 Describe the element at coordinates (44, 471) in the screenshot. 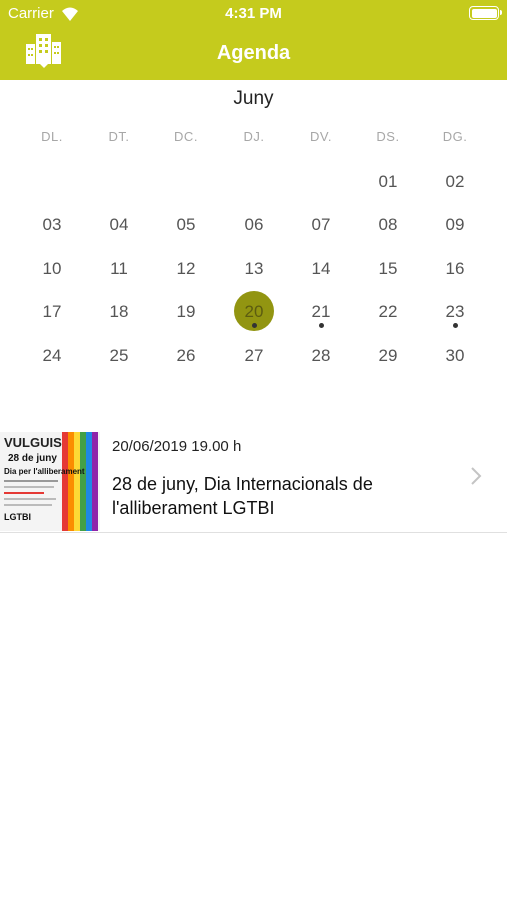

I see `thumb-line: Dia per l'alliberament` at that location.